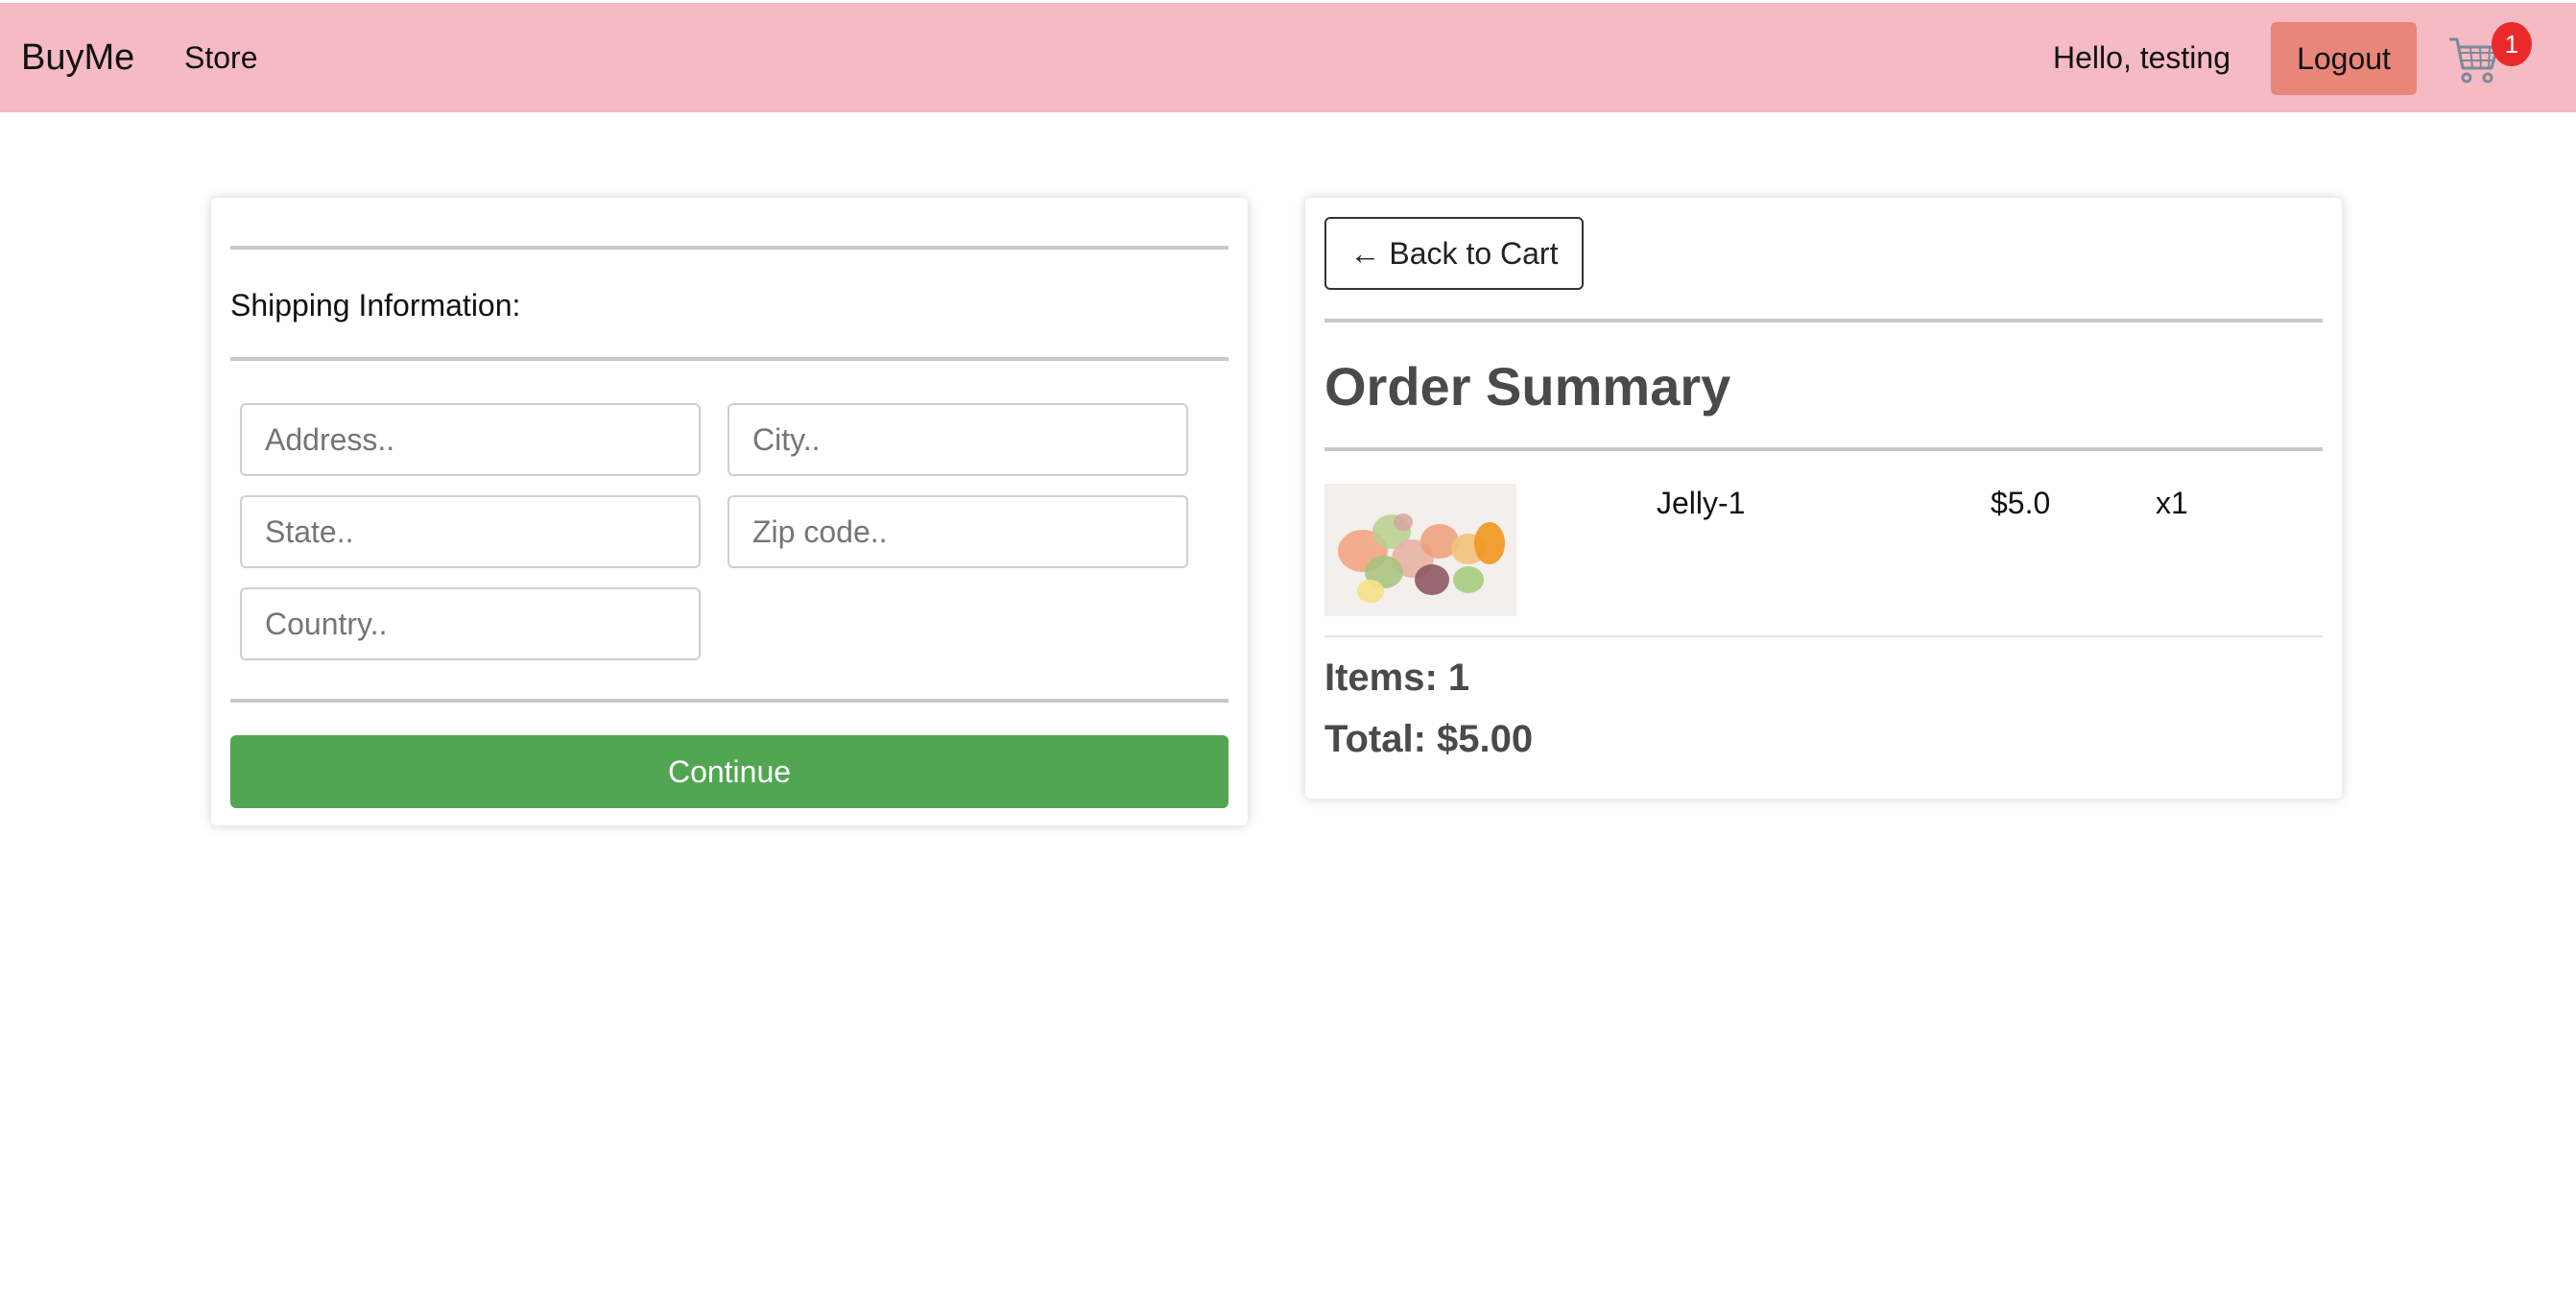 This screenshot has height=1290, width=2576. I want to click on order-summary-title: Order Summary, so click(1527, 386).